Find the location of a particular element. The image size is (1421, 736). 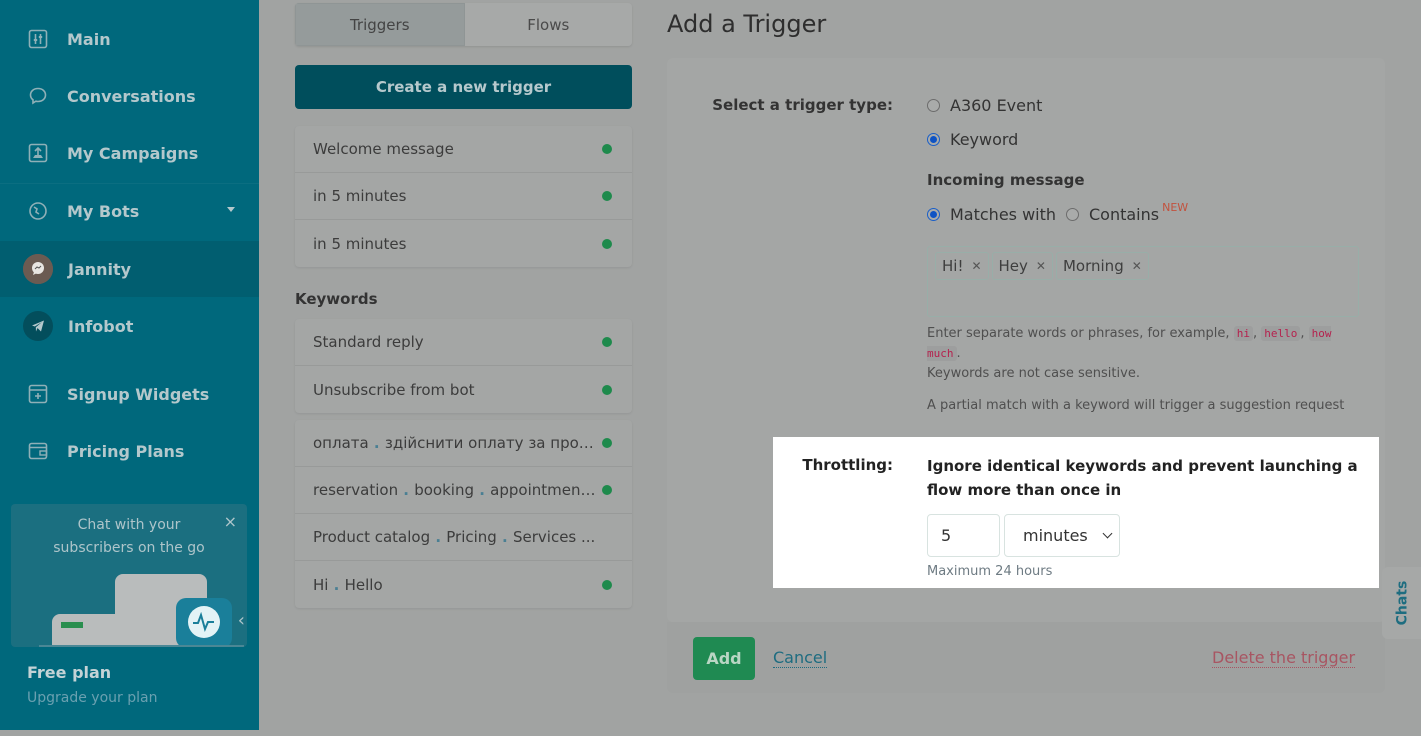

list-item: Unsubscribe from bot is located at coordinates (463, 389).